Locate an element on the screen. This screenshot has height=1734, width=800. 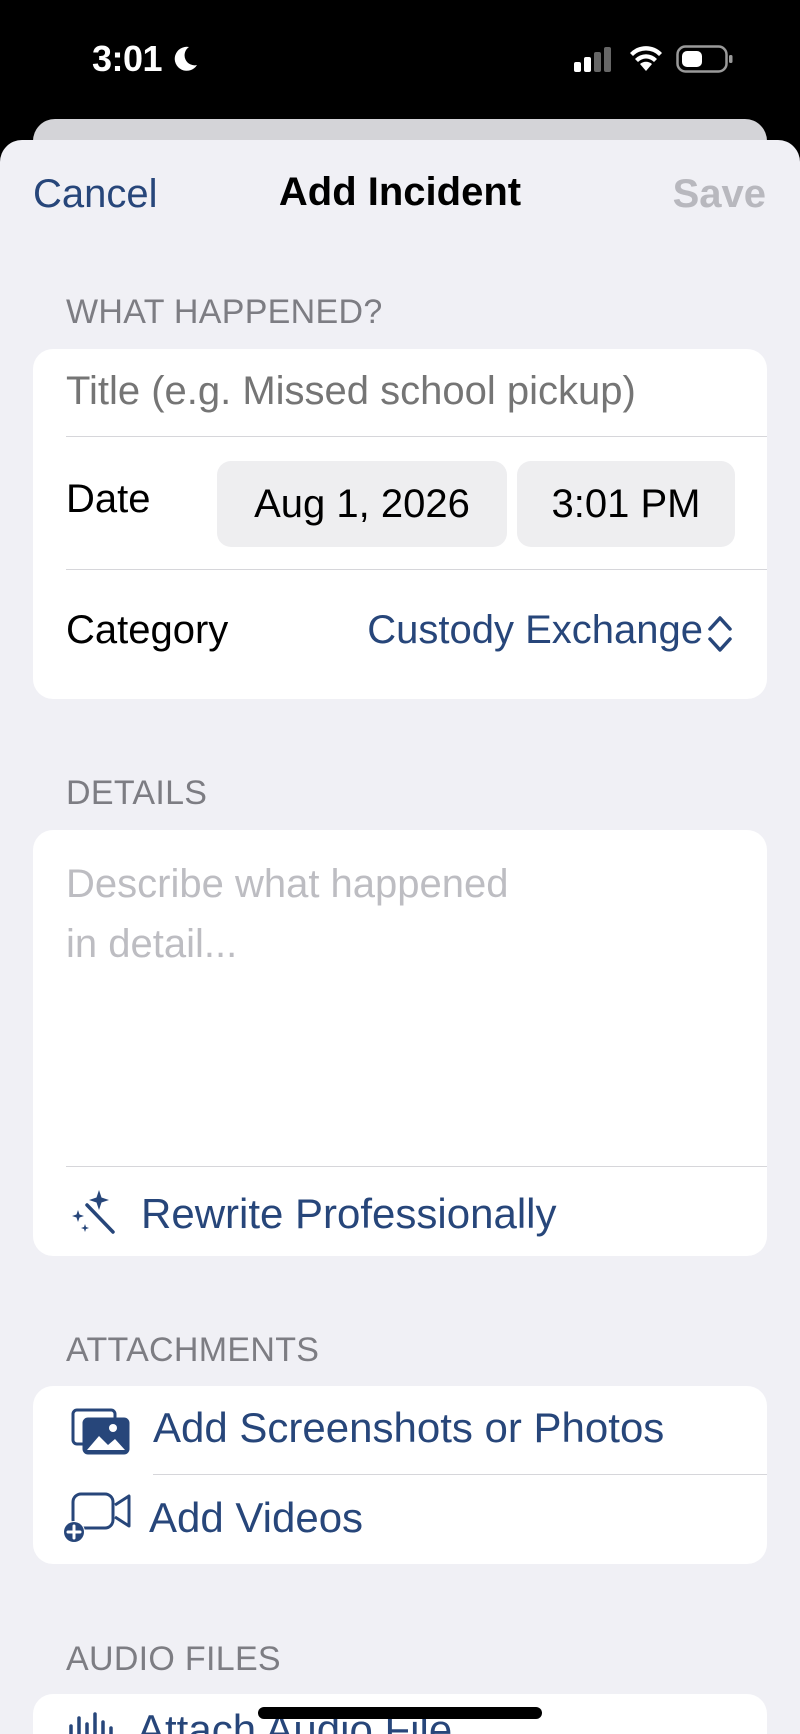
save-button: Save is located at coordinates (719, 194).